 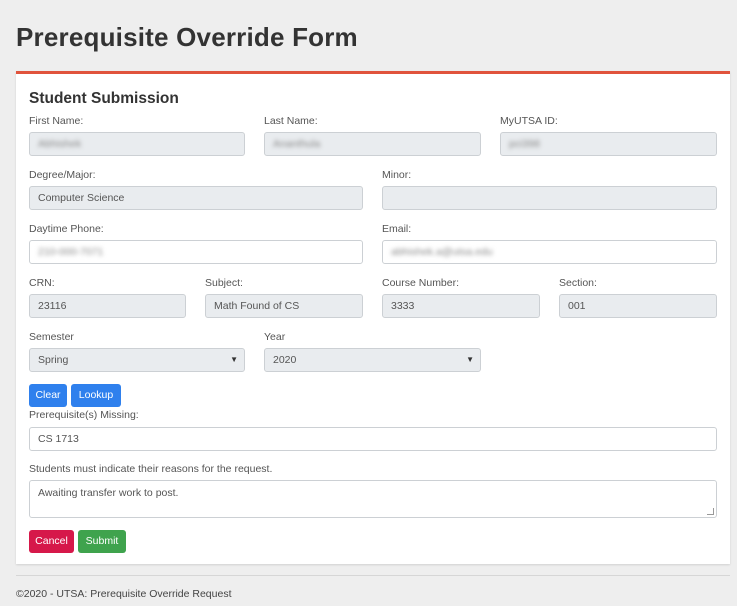 What do you see at coordinates (284, 306) in the screenshot?
I see `subject-field: Math Found of CS` at bounding box center [284, 306].